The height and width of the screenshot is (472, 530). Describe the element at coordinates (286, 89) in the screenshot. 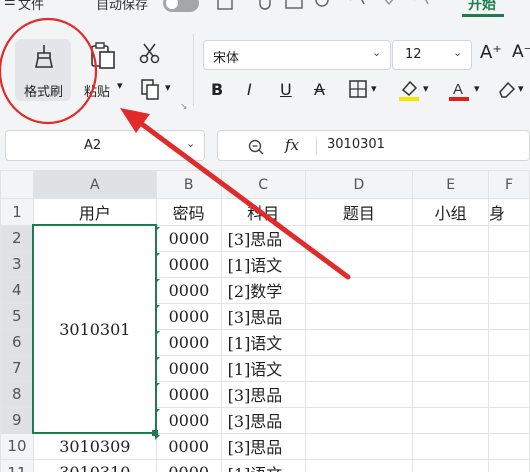

I see `underline-icon: U` at that location.